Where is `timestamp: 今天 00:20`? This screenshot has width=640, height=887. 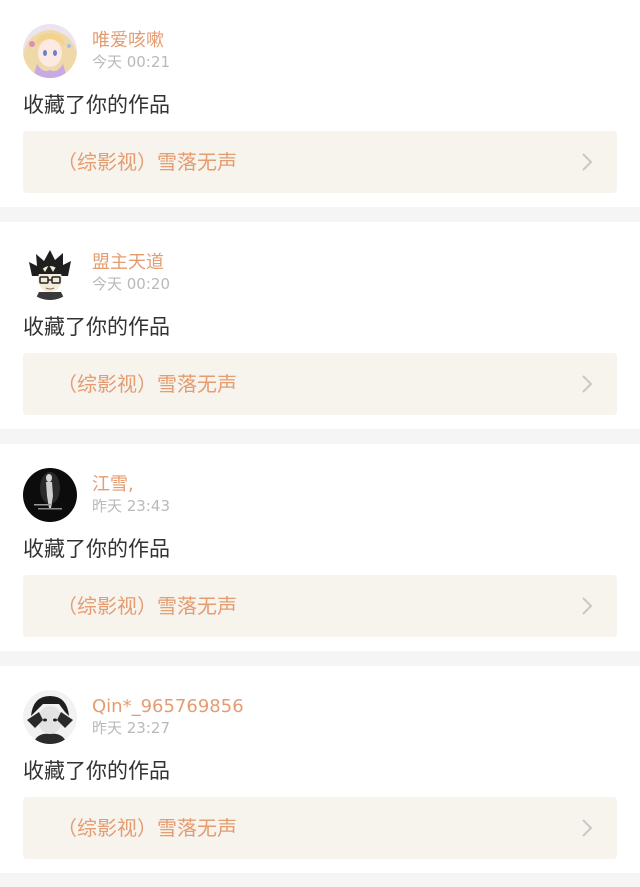 timestamp: 今天 00:20 is located at coordinates (131, 284).